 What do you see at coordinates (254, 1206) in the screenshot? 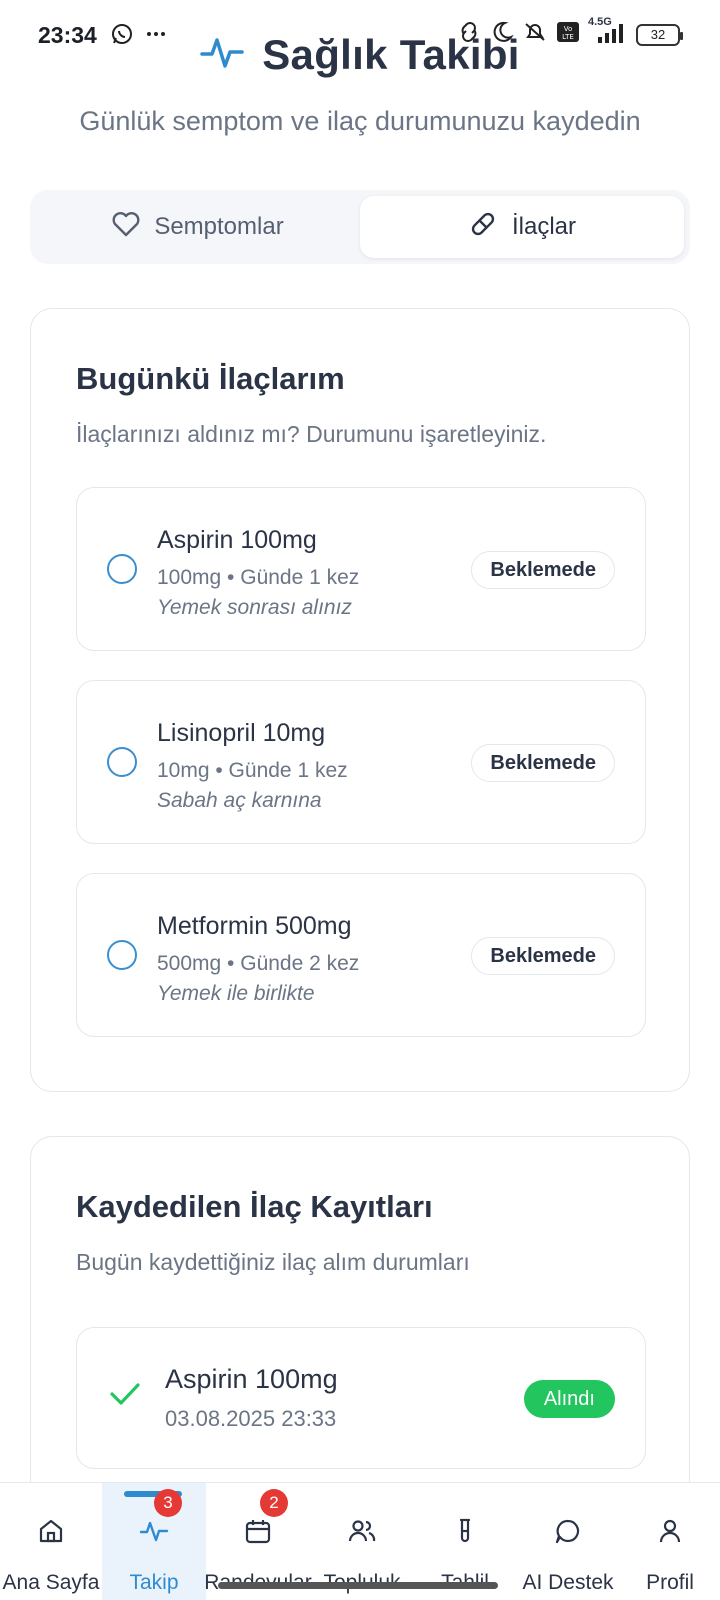
I see `card-title: Kaydedilen İlaç Kayıtları` at bounding box center [254, 1206].